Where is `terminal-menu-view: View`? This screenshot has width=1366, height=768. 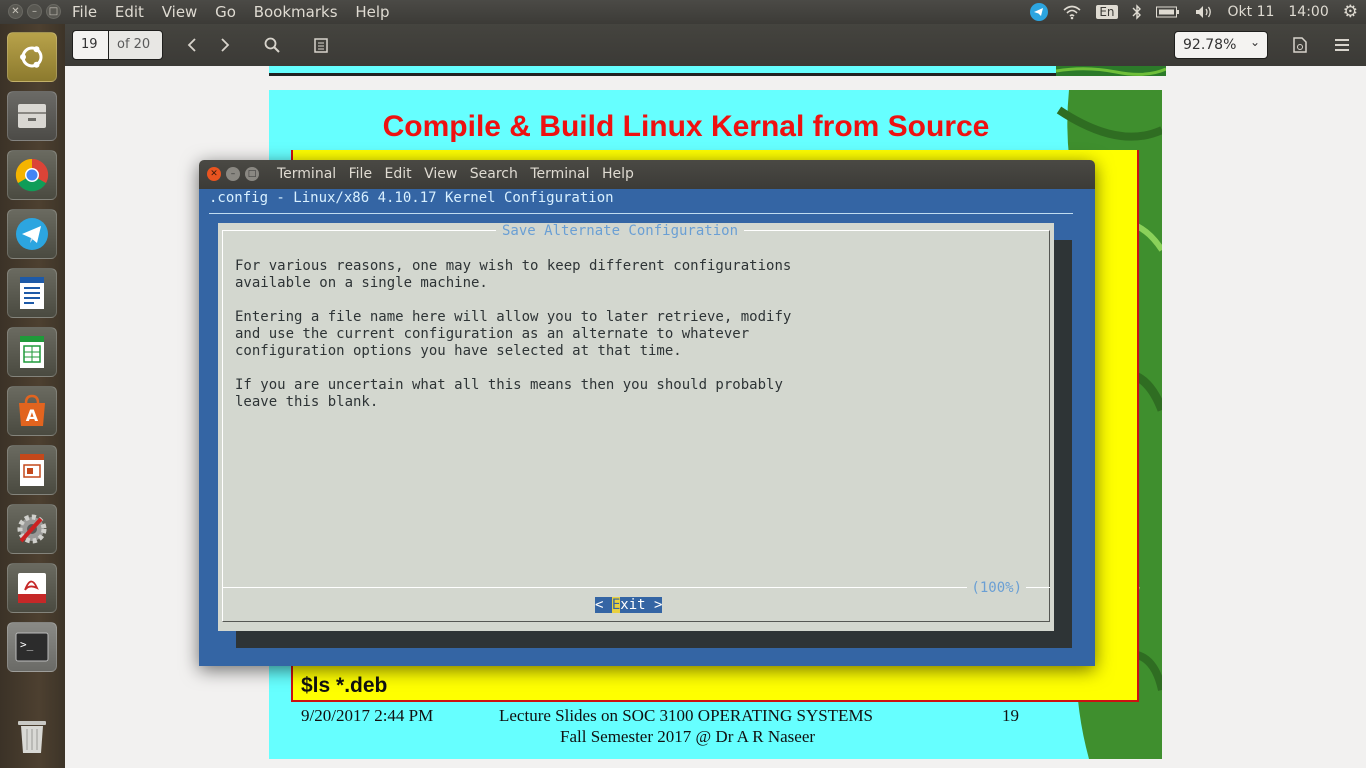
terminal-menu-view: View is located at coordinates (440, 174).